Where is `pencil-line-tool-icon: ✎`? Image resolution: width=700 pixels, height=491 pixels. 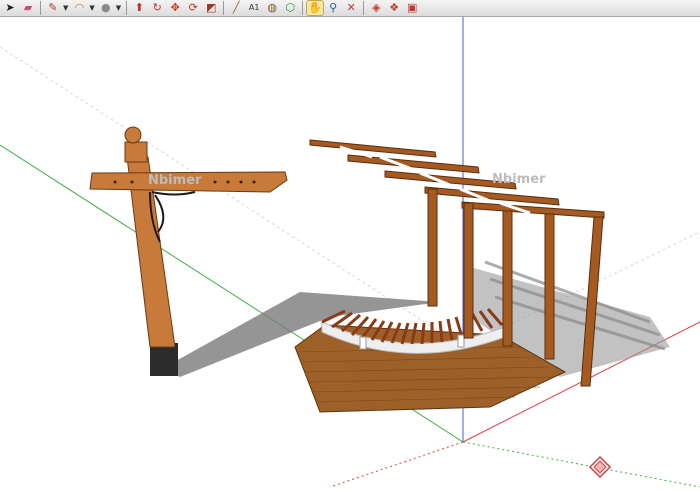 pencil-line-tool-icon: ✎ is located at coordinates (53, 8).